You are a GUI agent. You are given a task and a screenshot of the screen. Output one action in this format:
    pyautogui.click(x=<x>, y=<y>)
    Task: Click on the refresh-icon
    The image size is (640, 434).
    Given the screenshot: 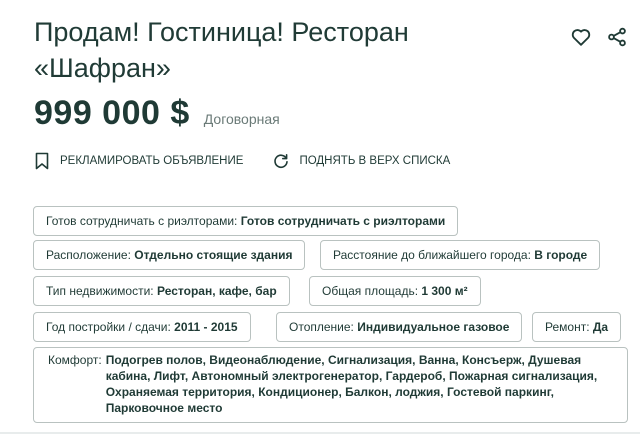 What is the action you would take?
    pyautogui.click(x=281, y=161)
    